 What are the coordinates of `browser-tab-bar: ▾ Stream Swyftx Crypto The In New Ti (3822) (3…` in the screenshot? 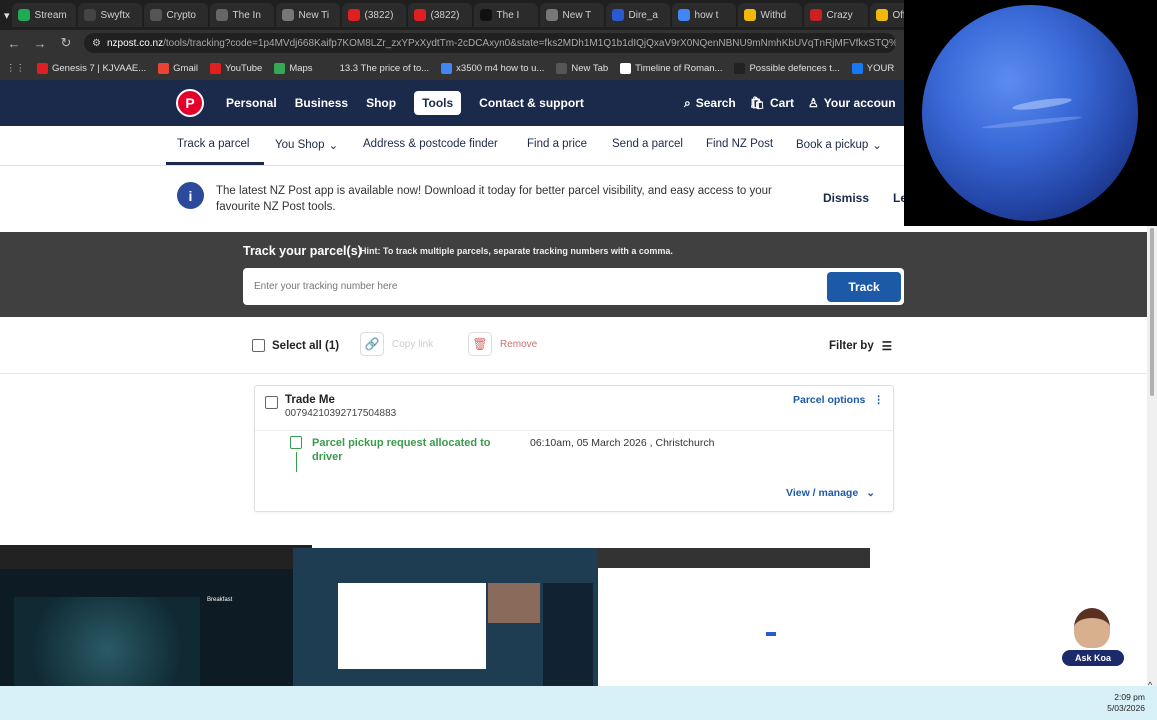 It's located at (452, 15).